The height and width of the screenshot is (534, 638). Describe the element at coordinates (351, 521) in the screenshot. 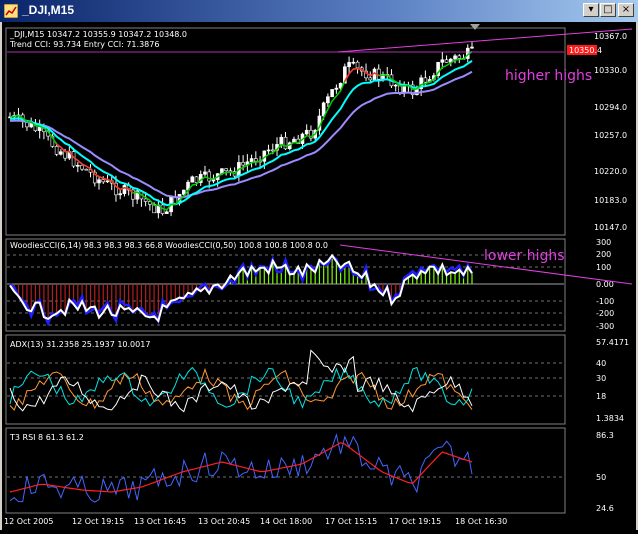

I see `time-tick: 17 Oct 15:15` at that location.